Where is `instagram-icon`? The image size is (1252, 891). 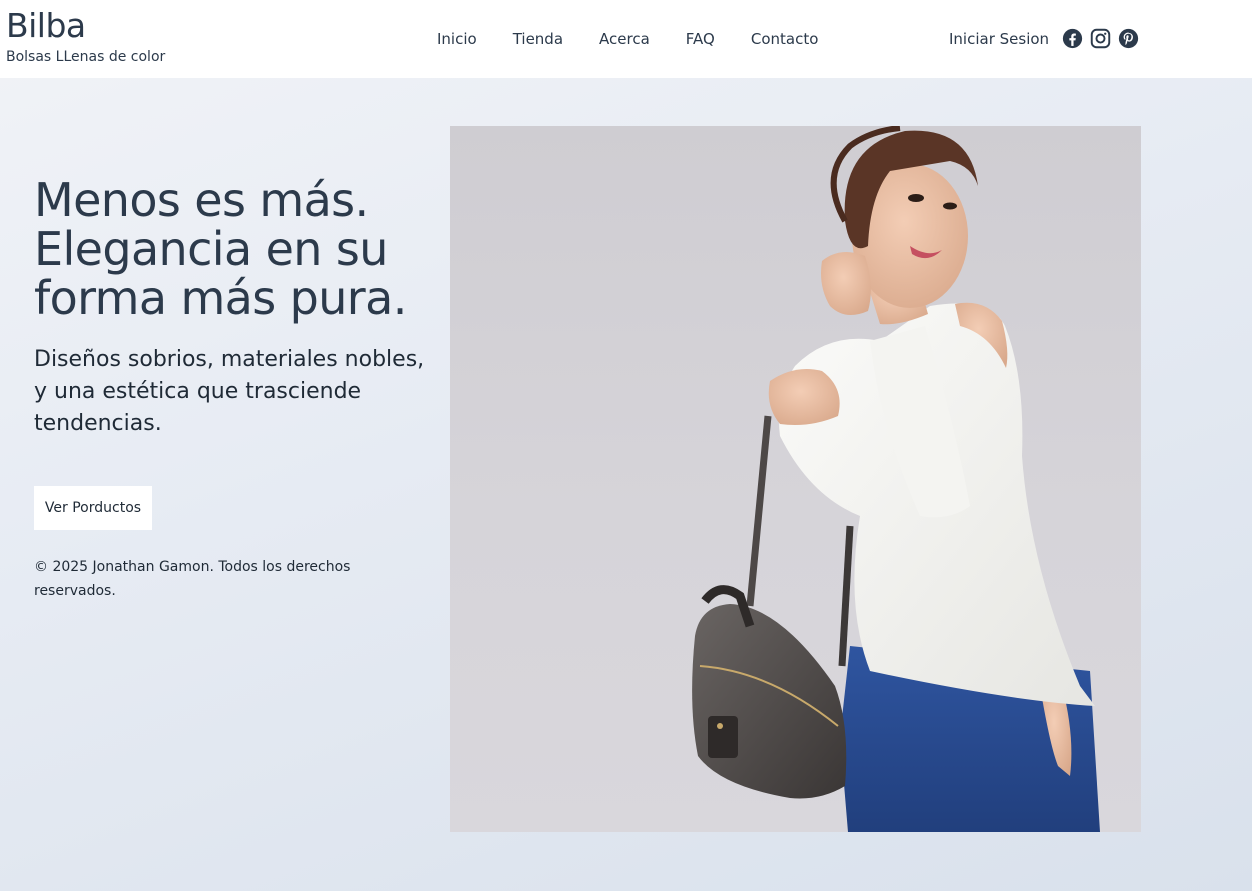 instagram-icon is located at coordinates (1100, 38).